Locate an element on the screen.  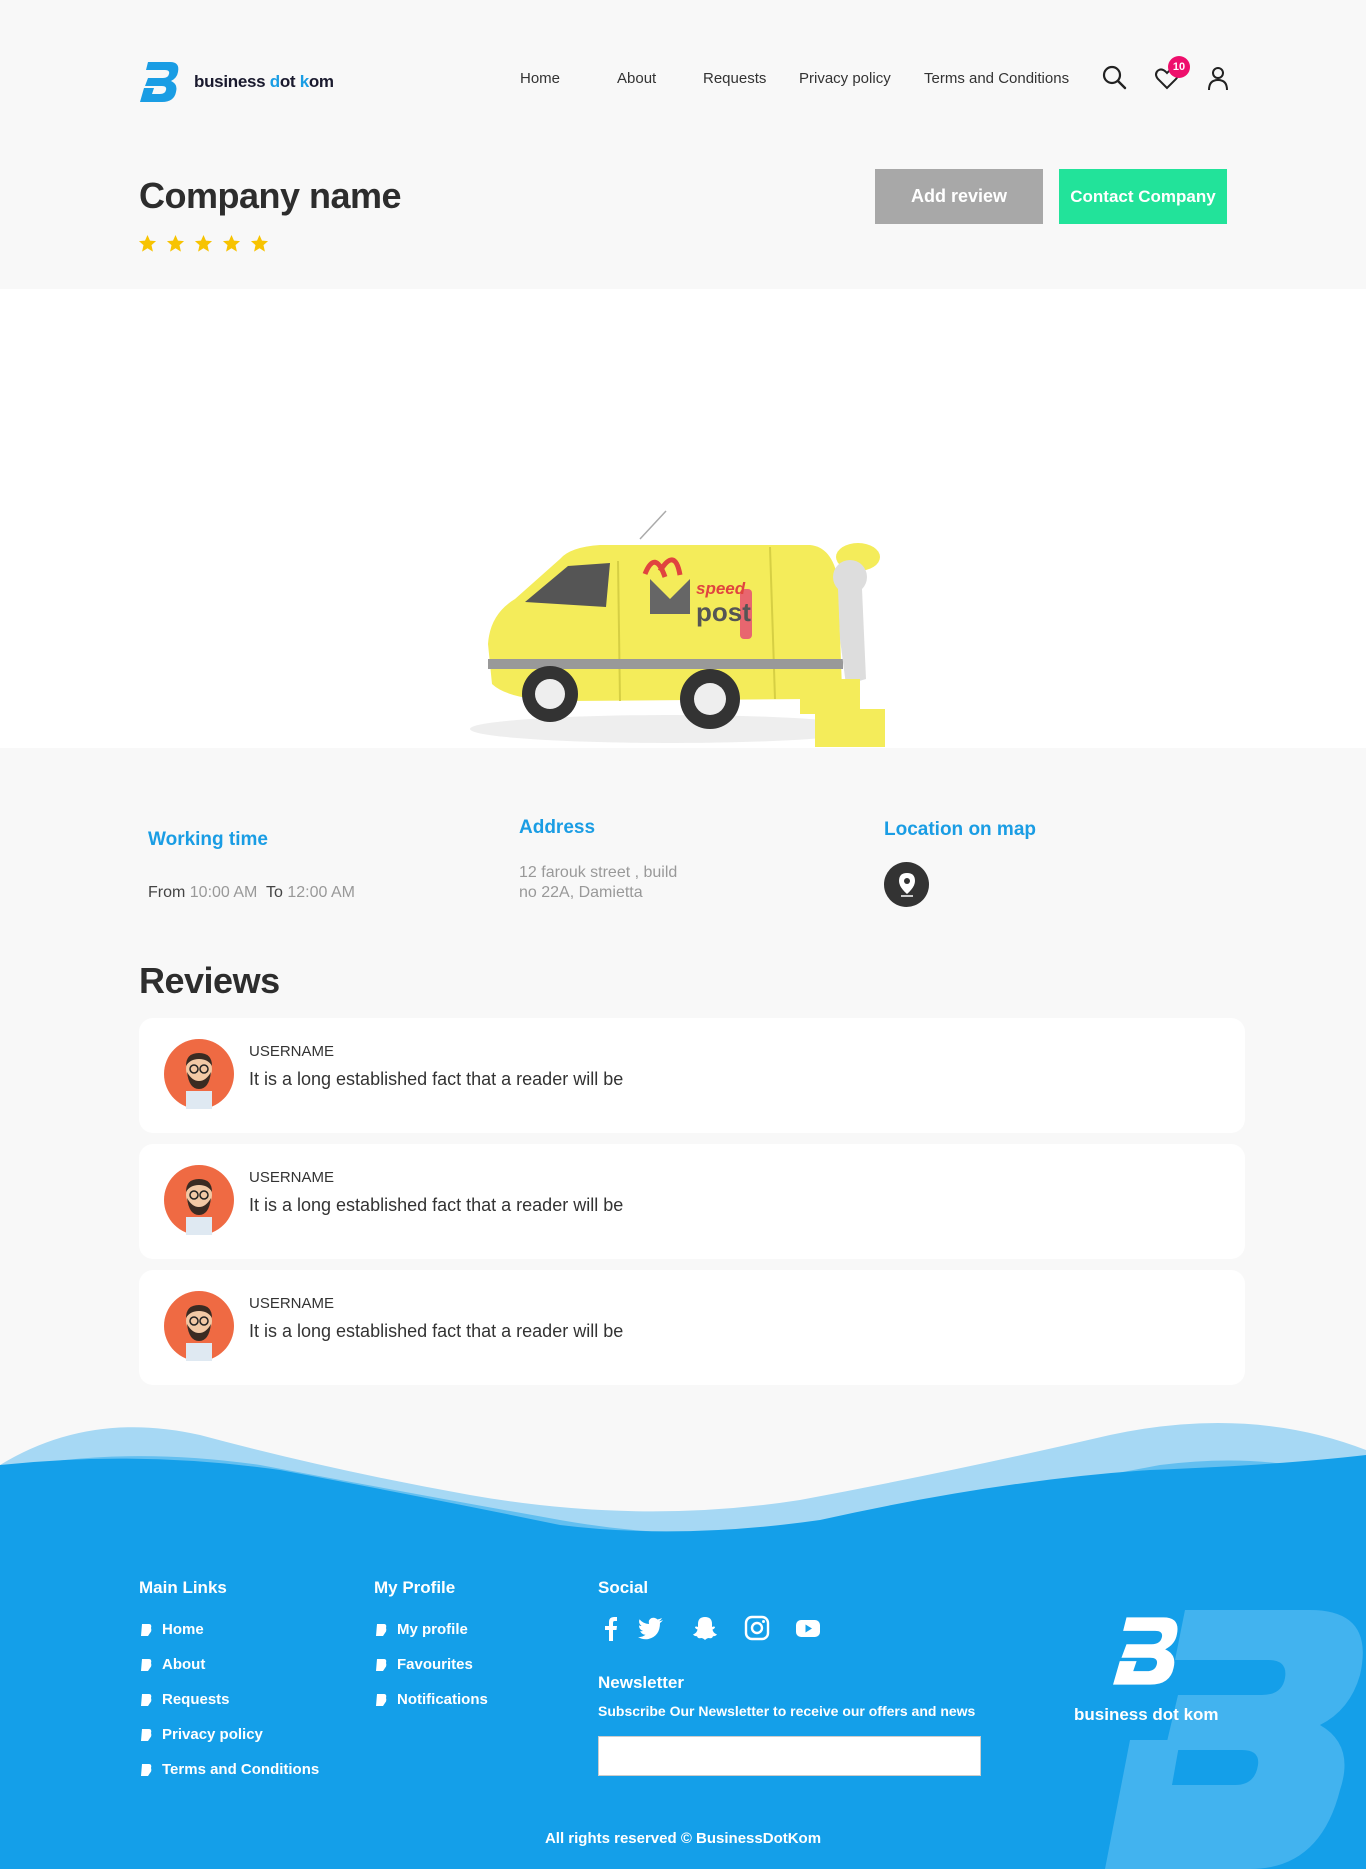
delivery-van-illustration: speed post is located at coordinates (677, 628).